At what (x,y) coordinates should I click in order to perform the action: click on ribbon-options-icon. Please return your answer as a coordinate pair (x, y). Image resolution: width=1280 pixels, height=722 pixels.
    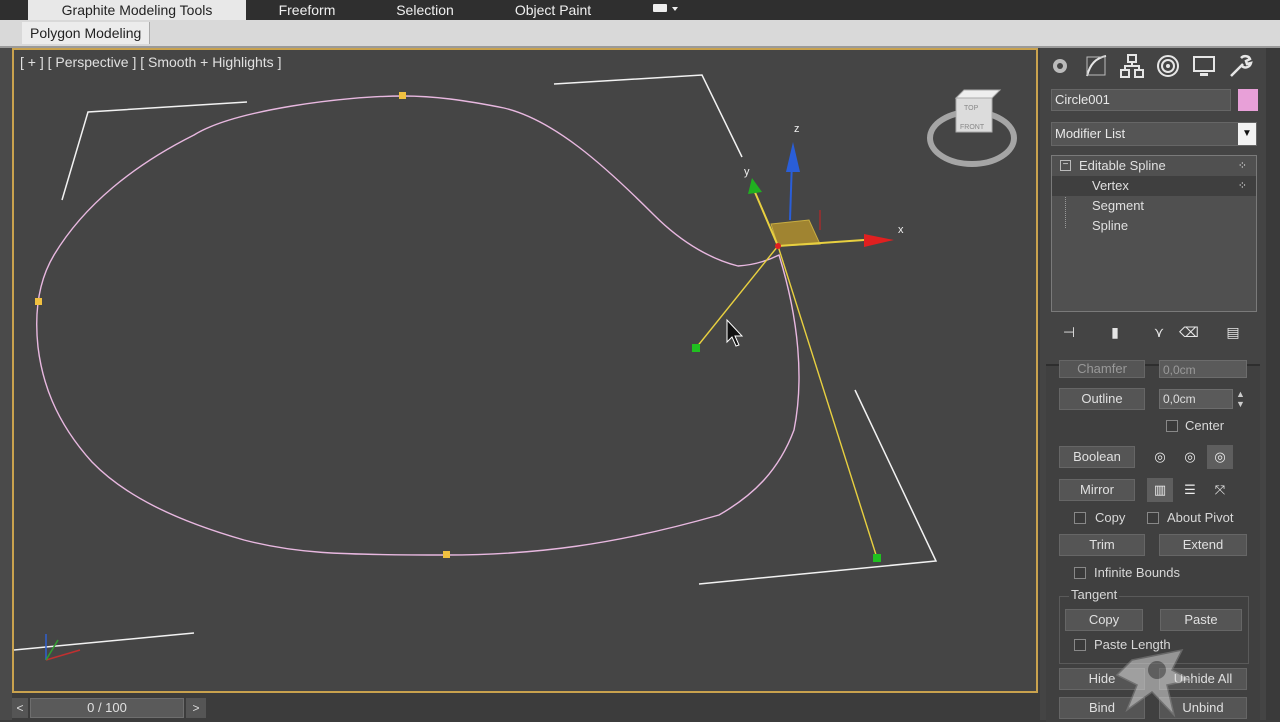
    Looking at the image, I should click on (664, 10).